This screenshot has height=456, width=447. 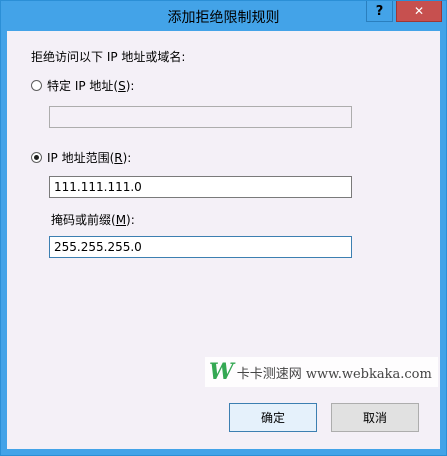 I want to click on ip-range-radio, so click(x=36, y=157).